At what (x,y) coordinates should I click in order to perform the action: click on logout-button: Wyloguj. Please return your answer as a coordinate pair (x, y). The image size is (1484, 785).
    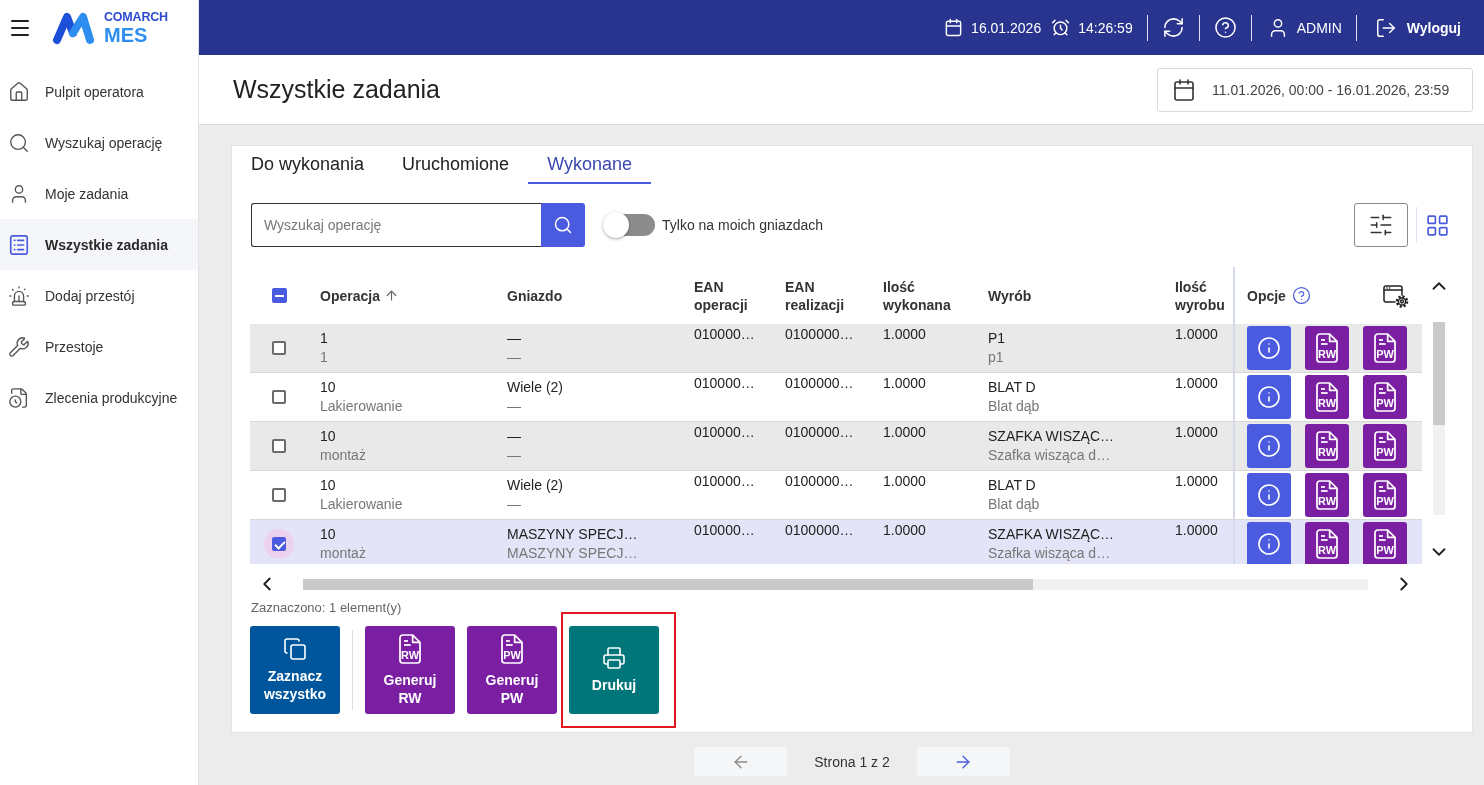
    Looking at the image, I should click on (1417, 27).